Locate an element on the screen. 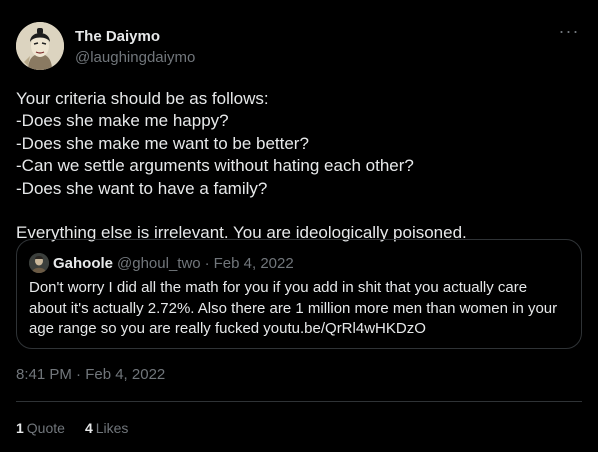 Image resolution: width=598 pixels, height=452 pixels. tweet-text-line: -Does she make me want to be better? is located at coordinates (162, 143).